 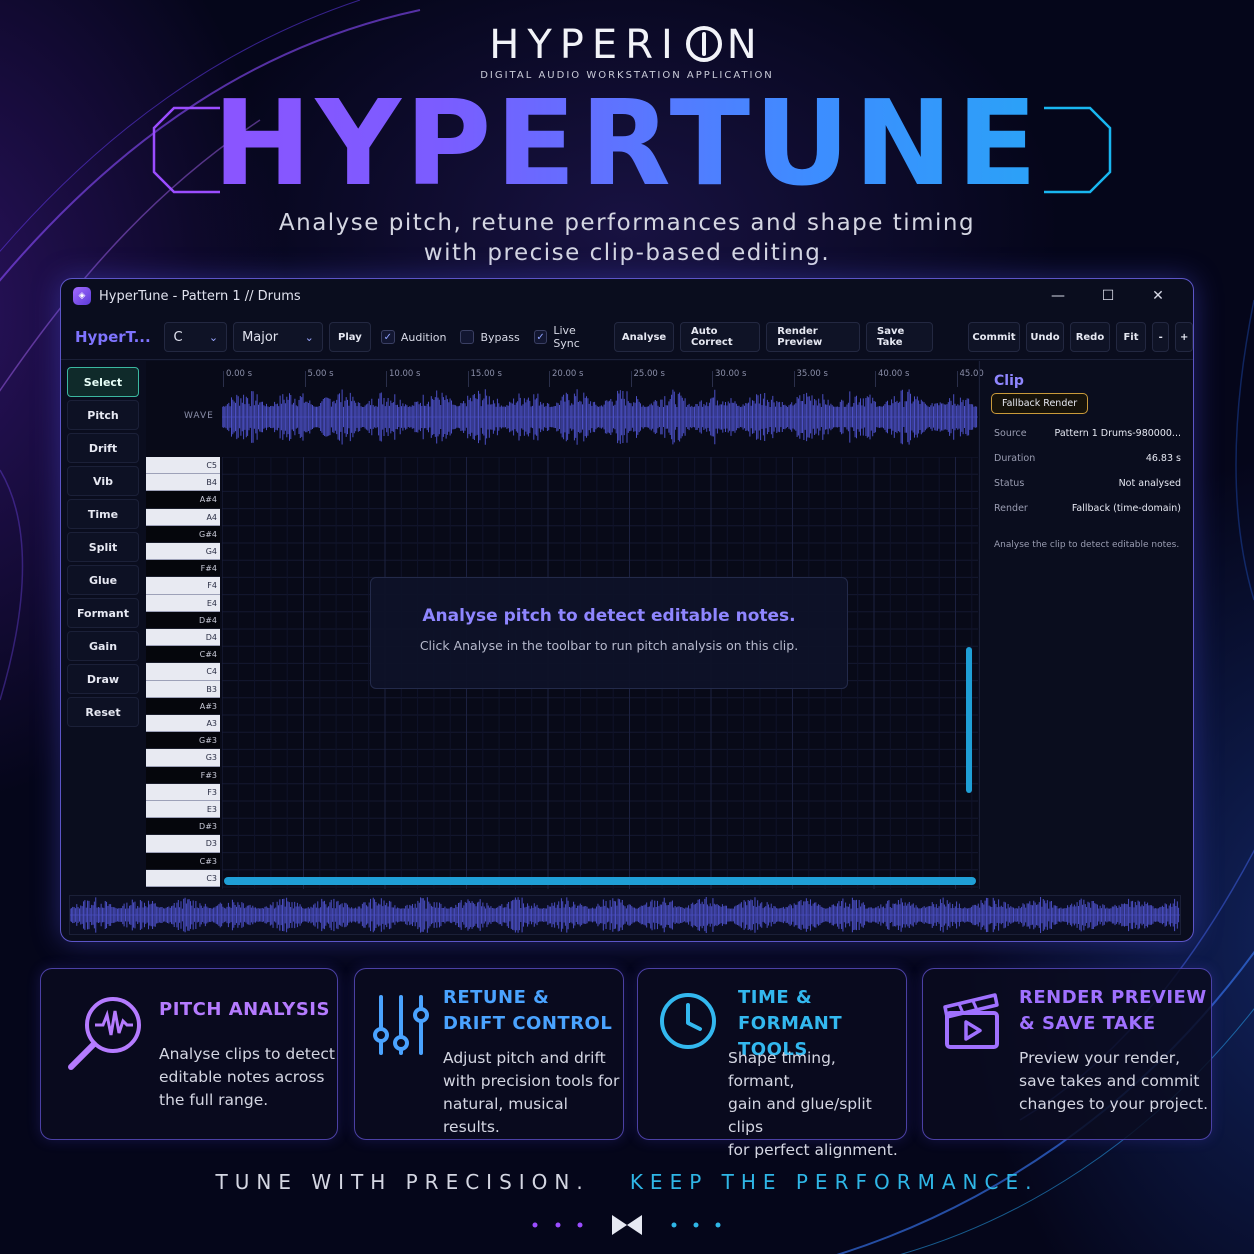 I want to click on ruler-tick-label: 15.00 s, so click(x=484, y=378).